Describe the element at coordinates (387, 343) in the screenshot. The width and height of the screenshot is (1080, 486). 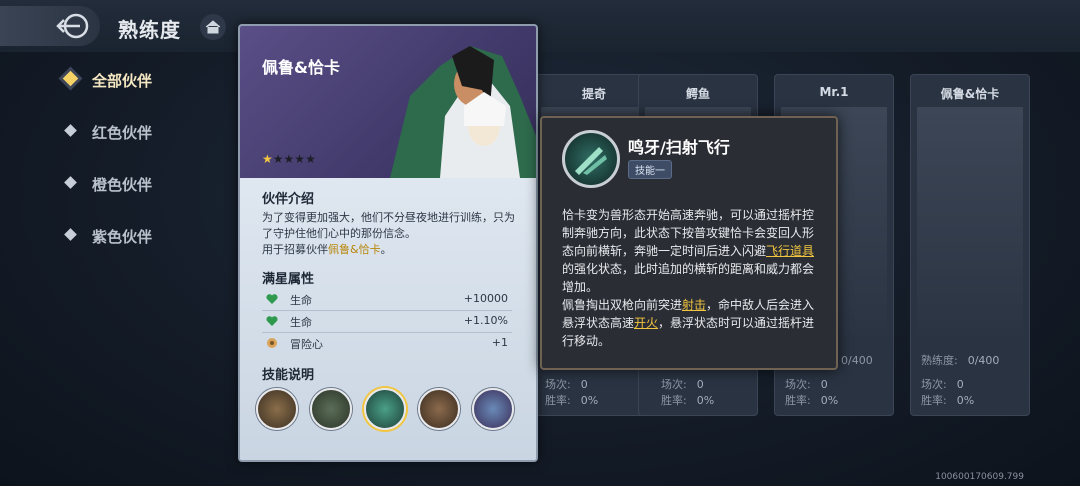
I see `attr-row: 冒险心 +1` at that location.